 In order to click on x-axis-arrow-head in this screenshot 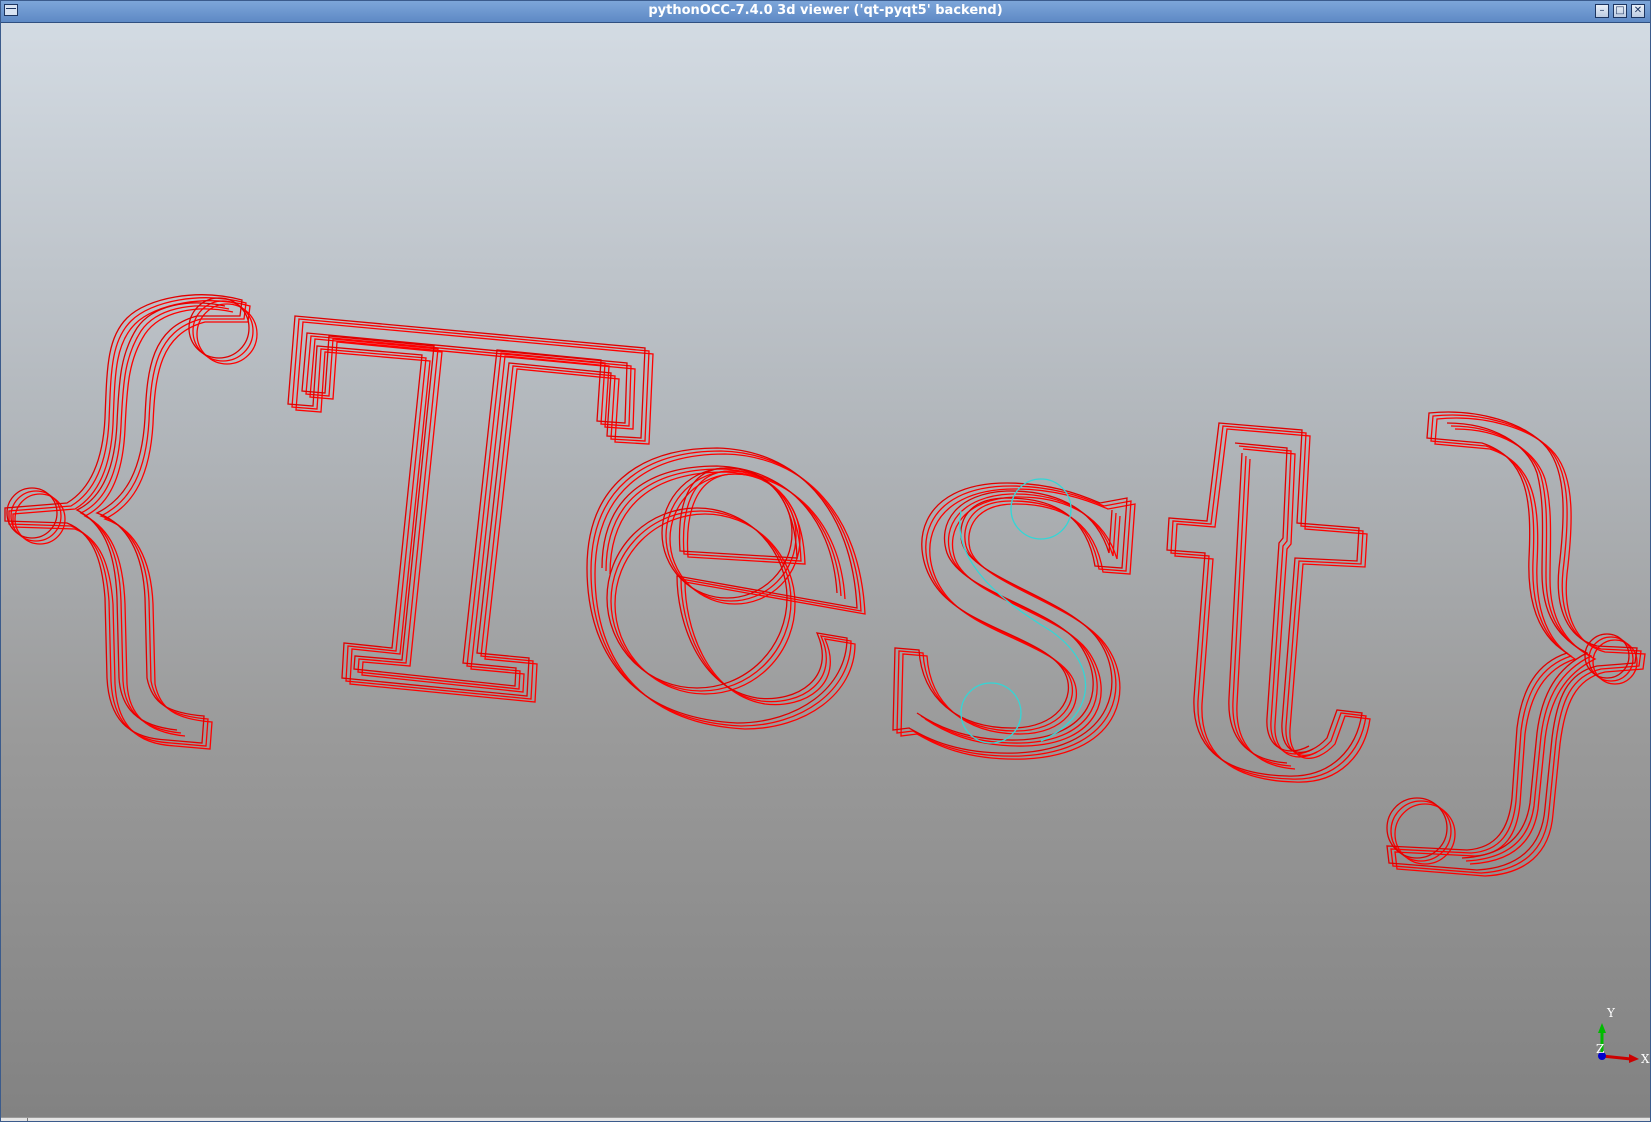, I will do `click(1634, 1058)`.